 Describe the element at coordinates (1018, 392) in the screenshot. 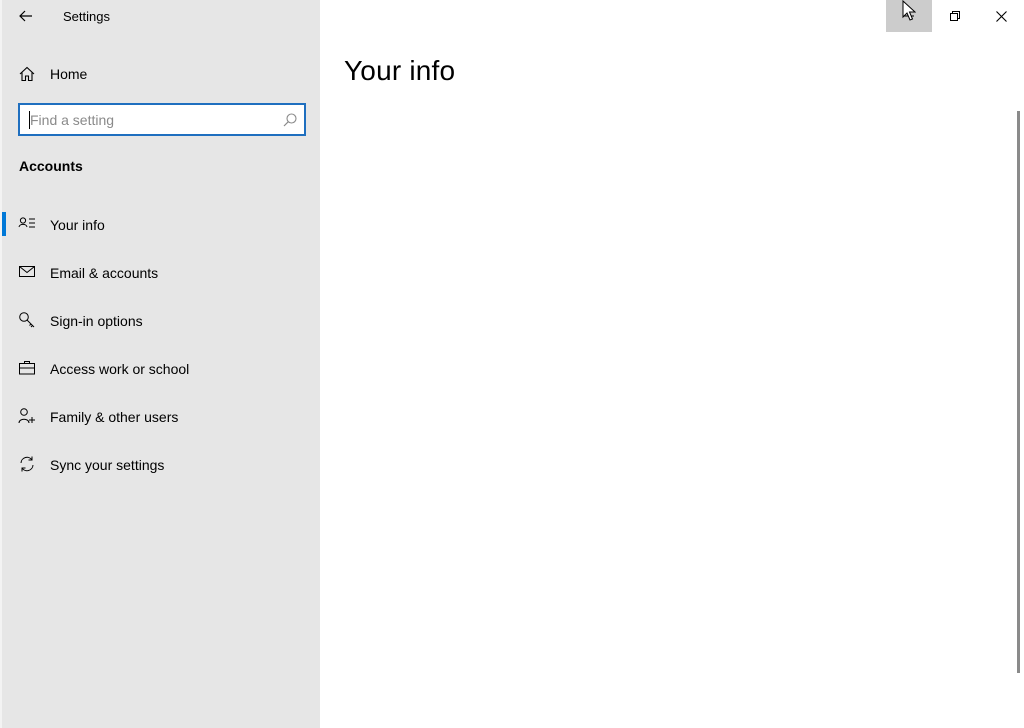

I see `scrollbar` at that location.